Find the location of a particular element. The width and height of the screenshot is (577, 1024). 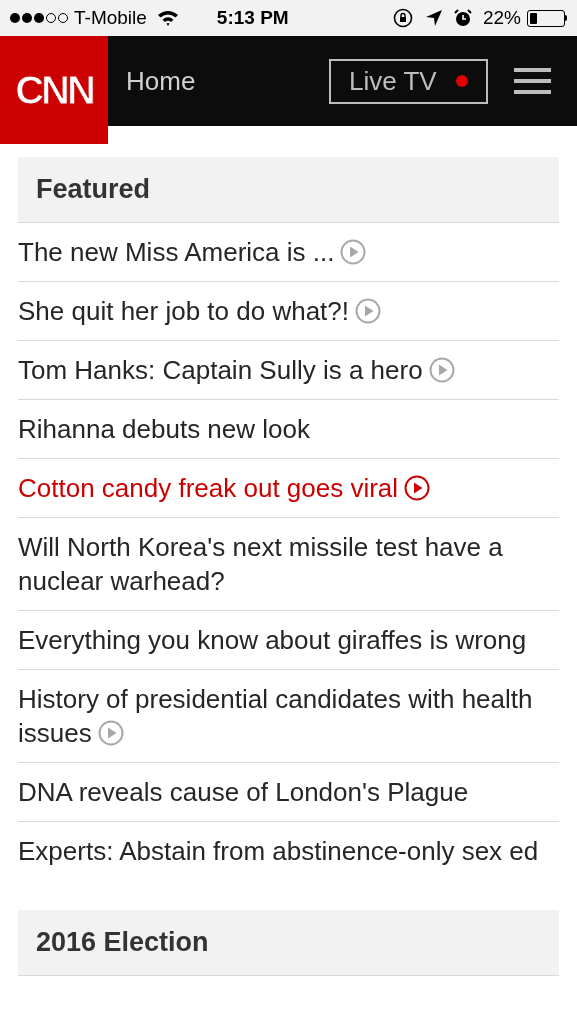

live-tv-button: Live TV is located at coordinates (408, 81).